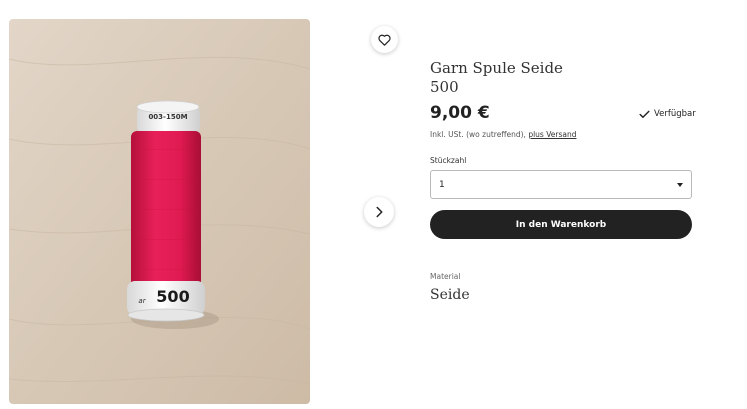 The width and height of the screenshot is (747, 409). What do you see at coordinates (561, 184) in the screenshot?
I see `quantity-select: 1` at bounding box center [561, 184].